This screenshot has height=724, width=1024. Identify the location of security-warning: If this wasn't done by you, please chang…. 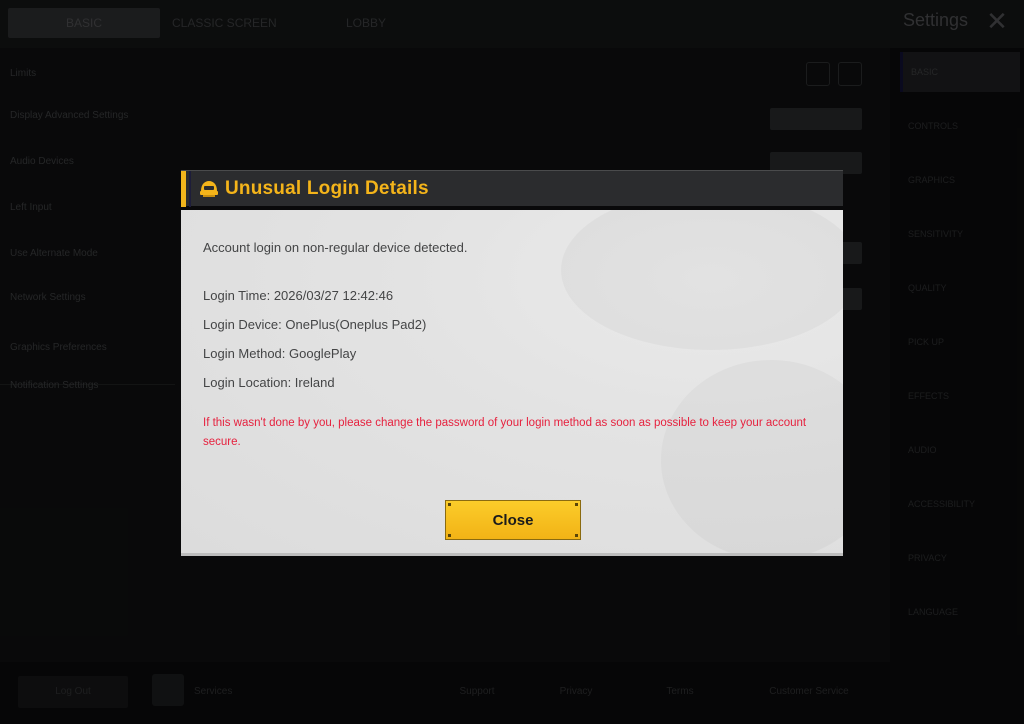
(505, 432).